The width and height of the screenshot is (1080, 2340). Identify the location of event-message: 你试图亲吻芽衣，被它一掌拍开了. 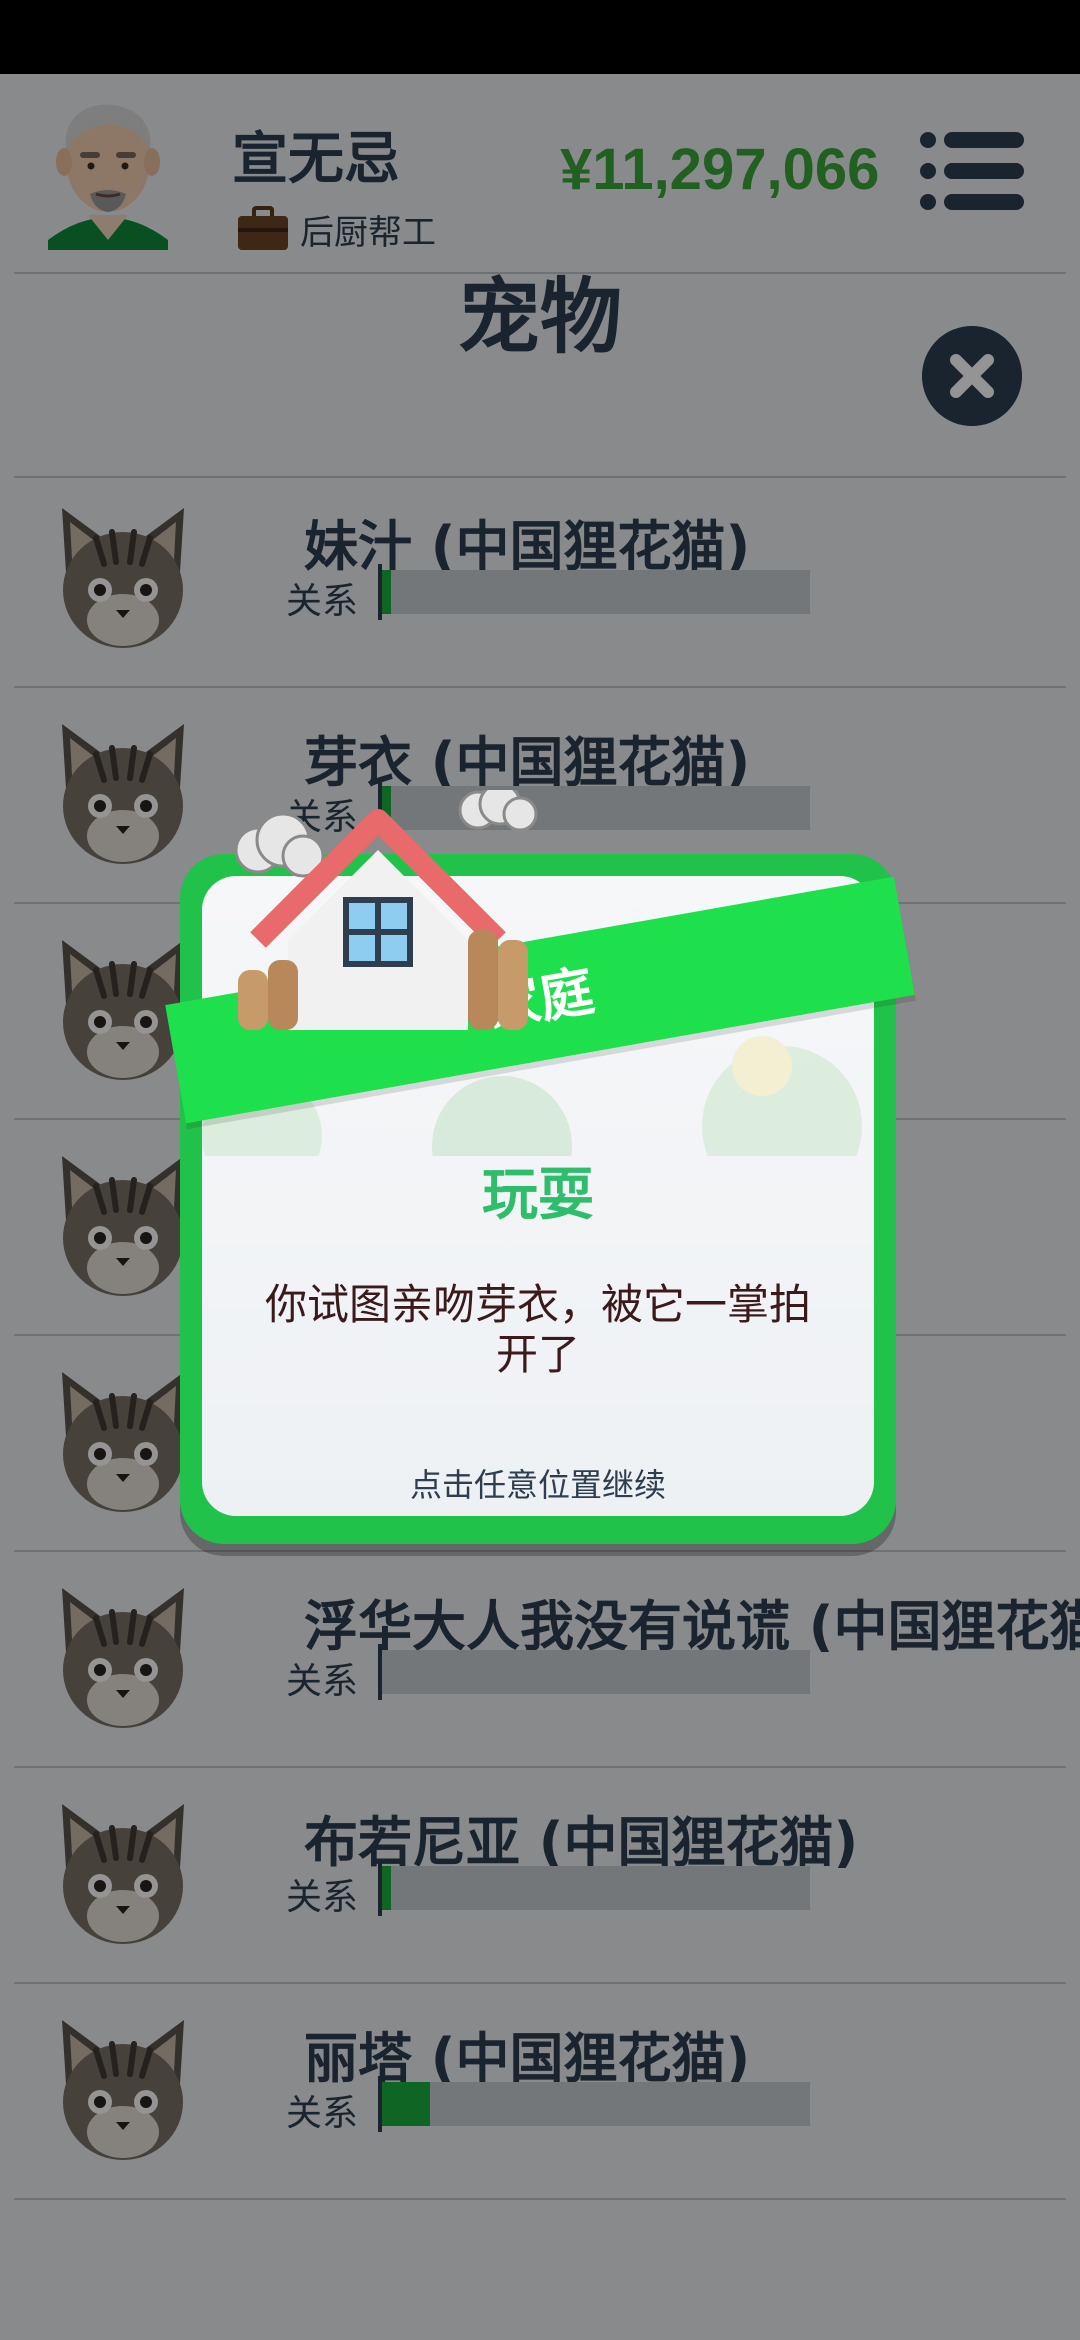
(537, 1329).